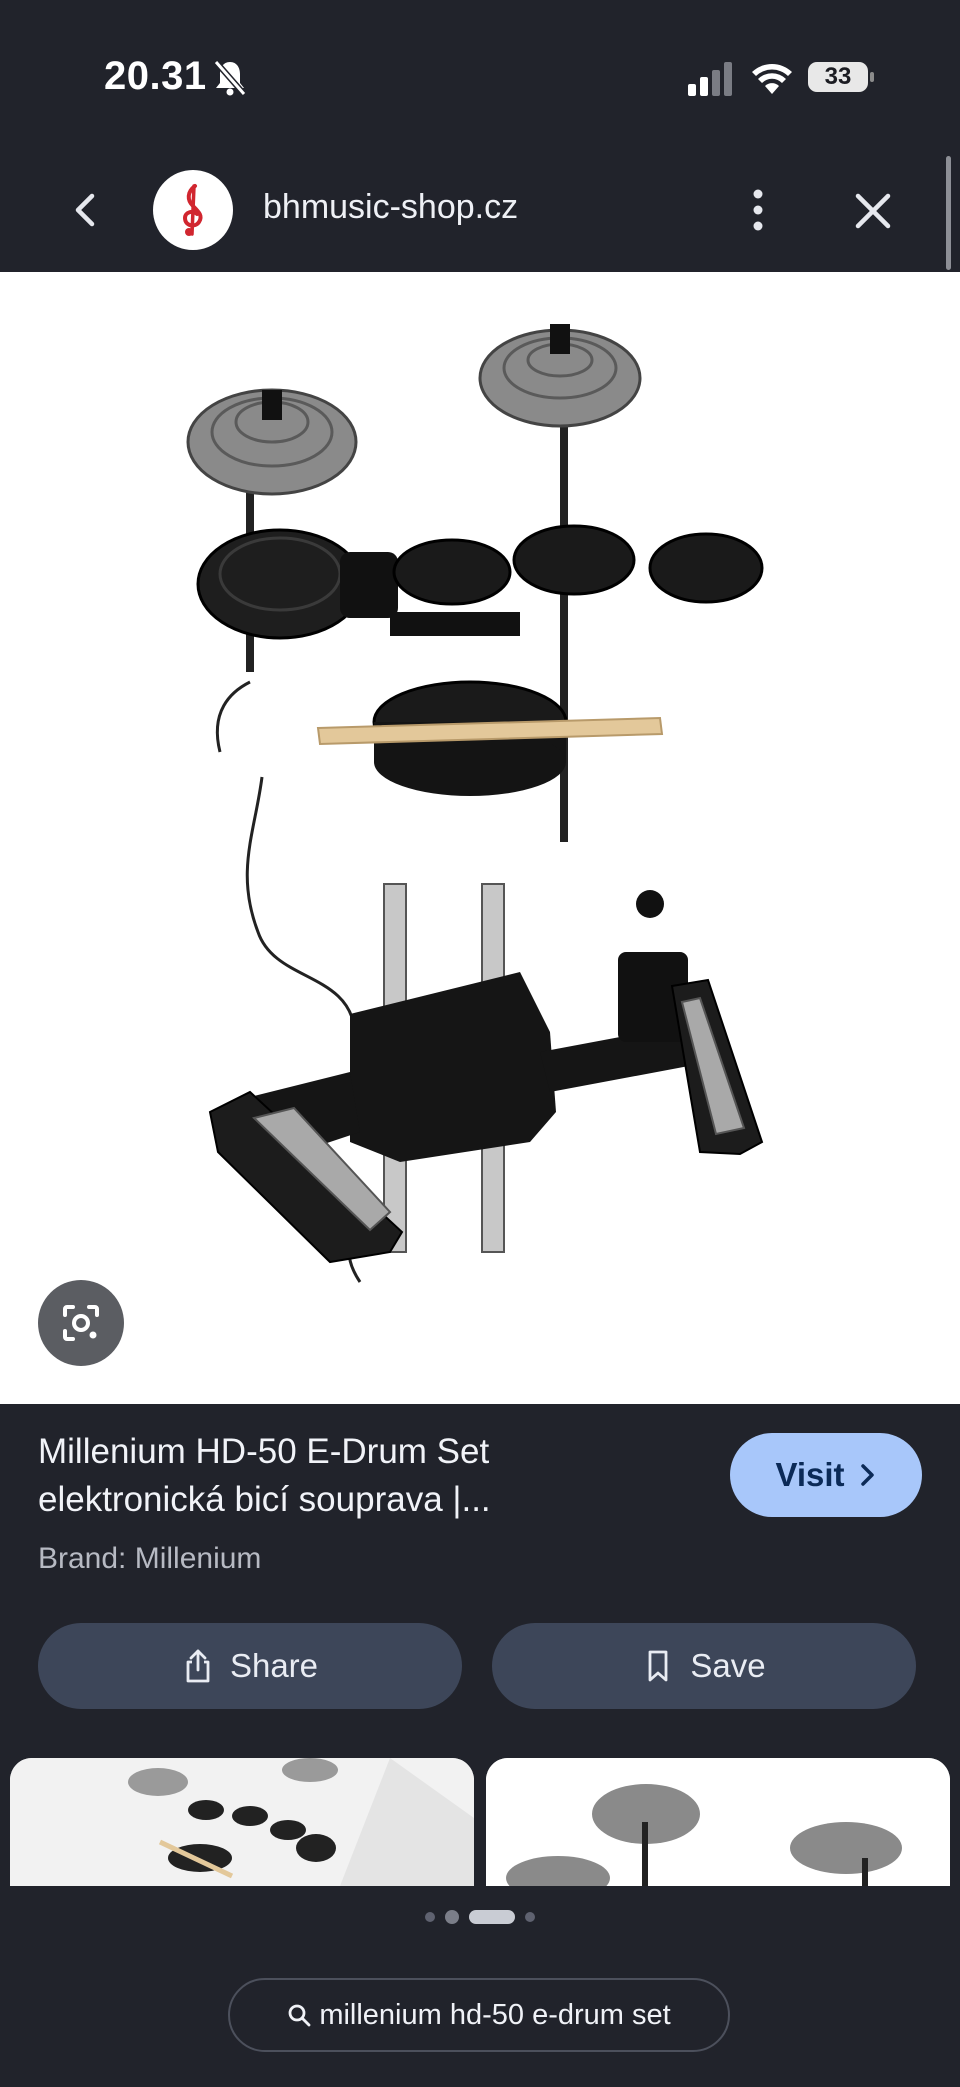 Image resolution: width=960 pixels, height=2087 pixels. I want to click on bell-muted-icon, so click(230, 78).